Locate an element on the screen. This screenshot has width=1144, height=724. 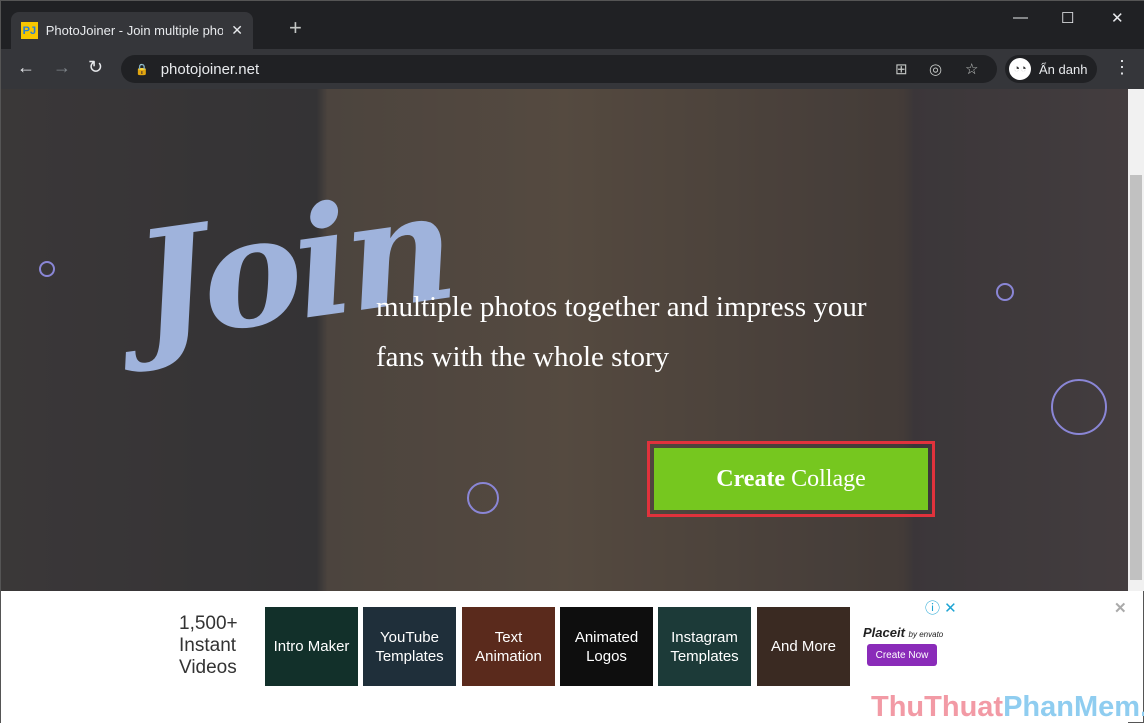
ad-headline-line: Instant is located at coordinates (208, 645).